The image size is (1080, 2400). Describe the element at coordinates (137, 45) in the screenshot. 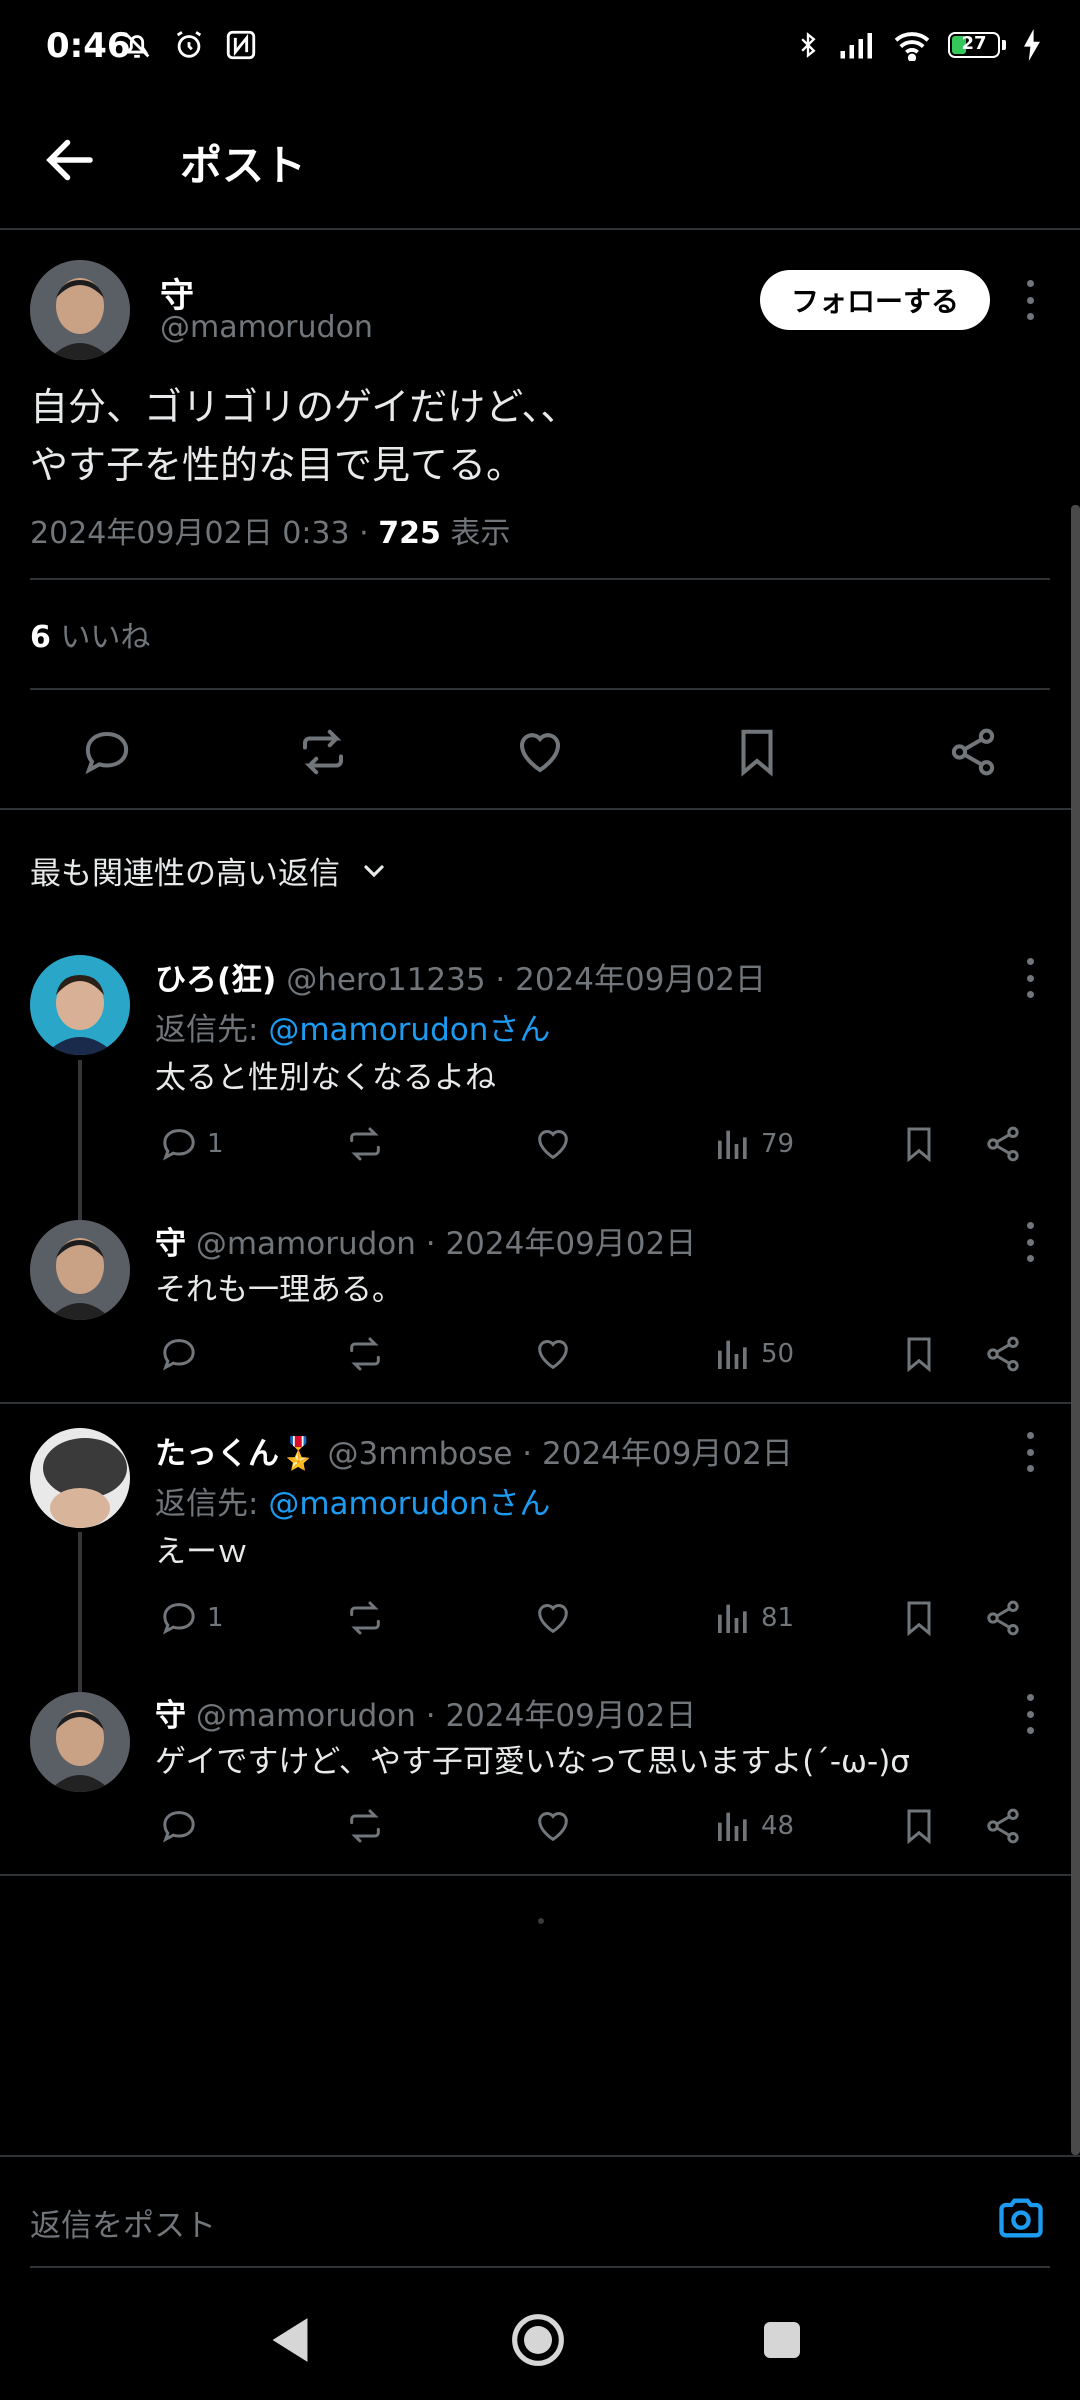

I see `bell-off-icon` at that location.